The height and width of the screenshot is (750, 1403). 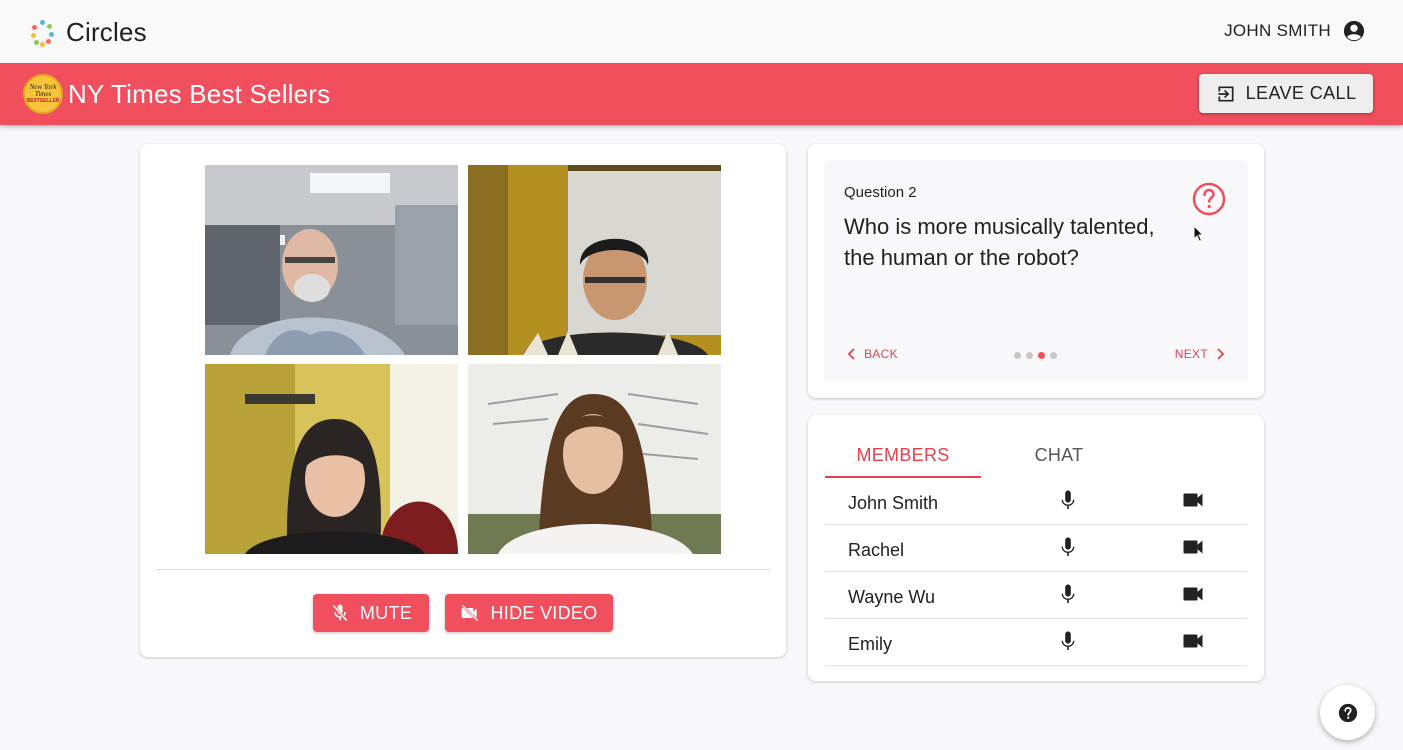 What do you see at coordinates (701, 31) in the screenshot?
I see `app-header: Circles JOHN SMITH` at bounding box center [701, 31].